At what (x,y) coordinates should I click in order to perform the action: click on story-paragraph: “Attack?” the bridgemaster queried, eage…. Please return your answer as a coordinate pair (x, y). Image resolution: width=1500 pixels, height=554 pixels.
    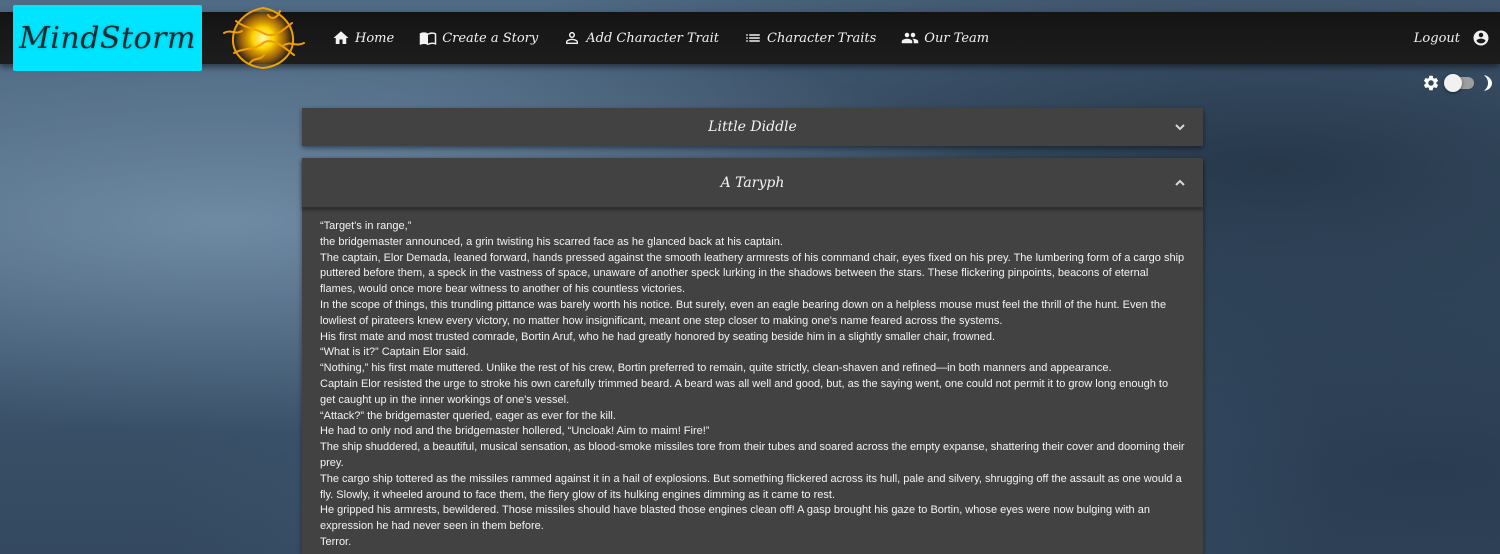
    Looking at the image, I should click on (468, 415).